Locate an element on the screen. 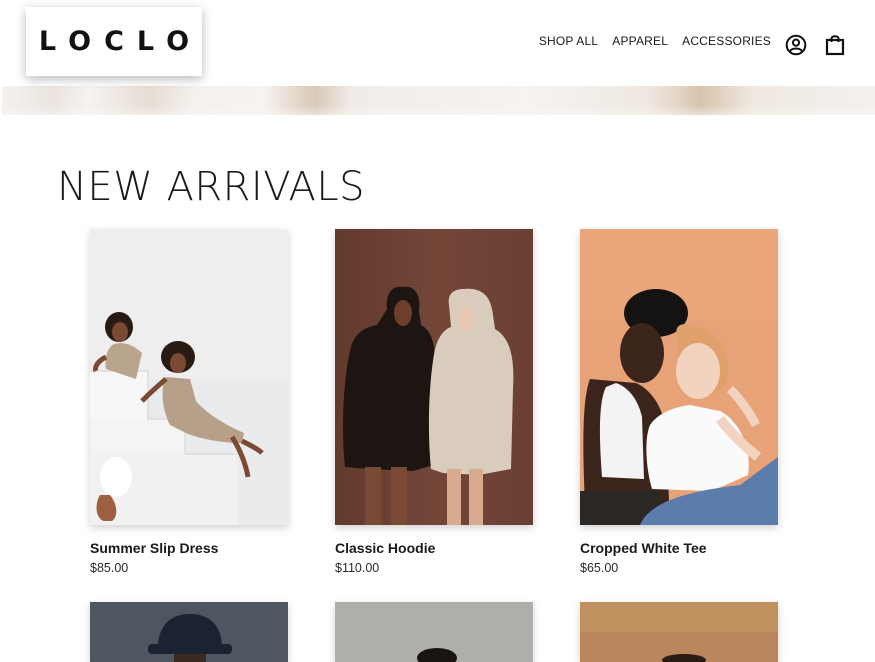 The width and height of the screenshot is (875, 662). product-card: Summer Slip Dress $85.00 is located at coordinates (189, 402).